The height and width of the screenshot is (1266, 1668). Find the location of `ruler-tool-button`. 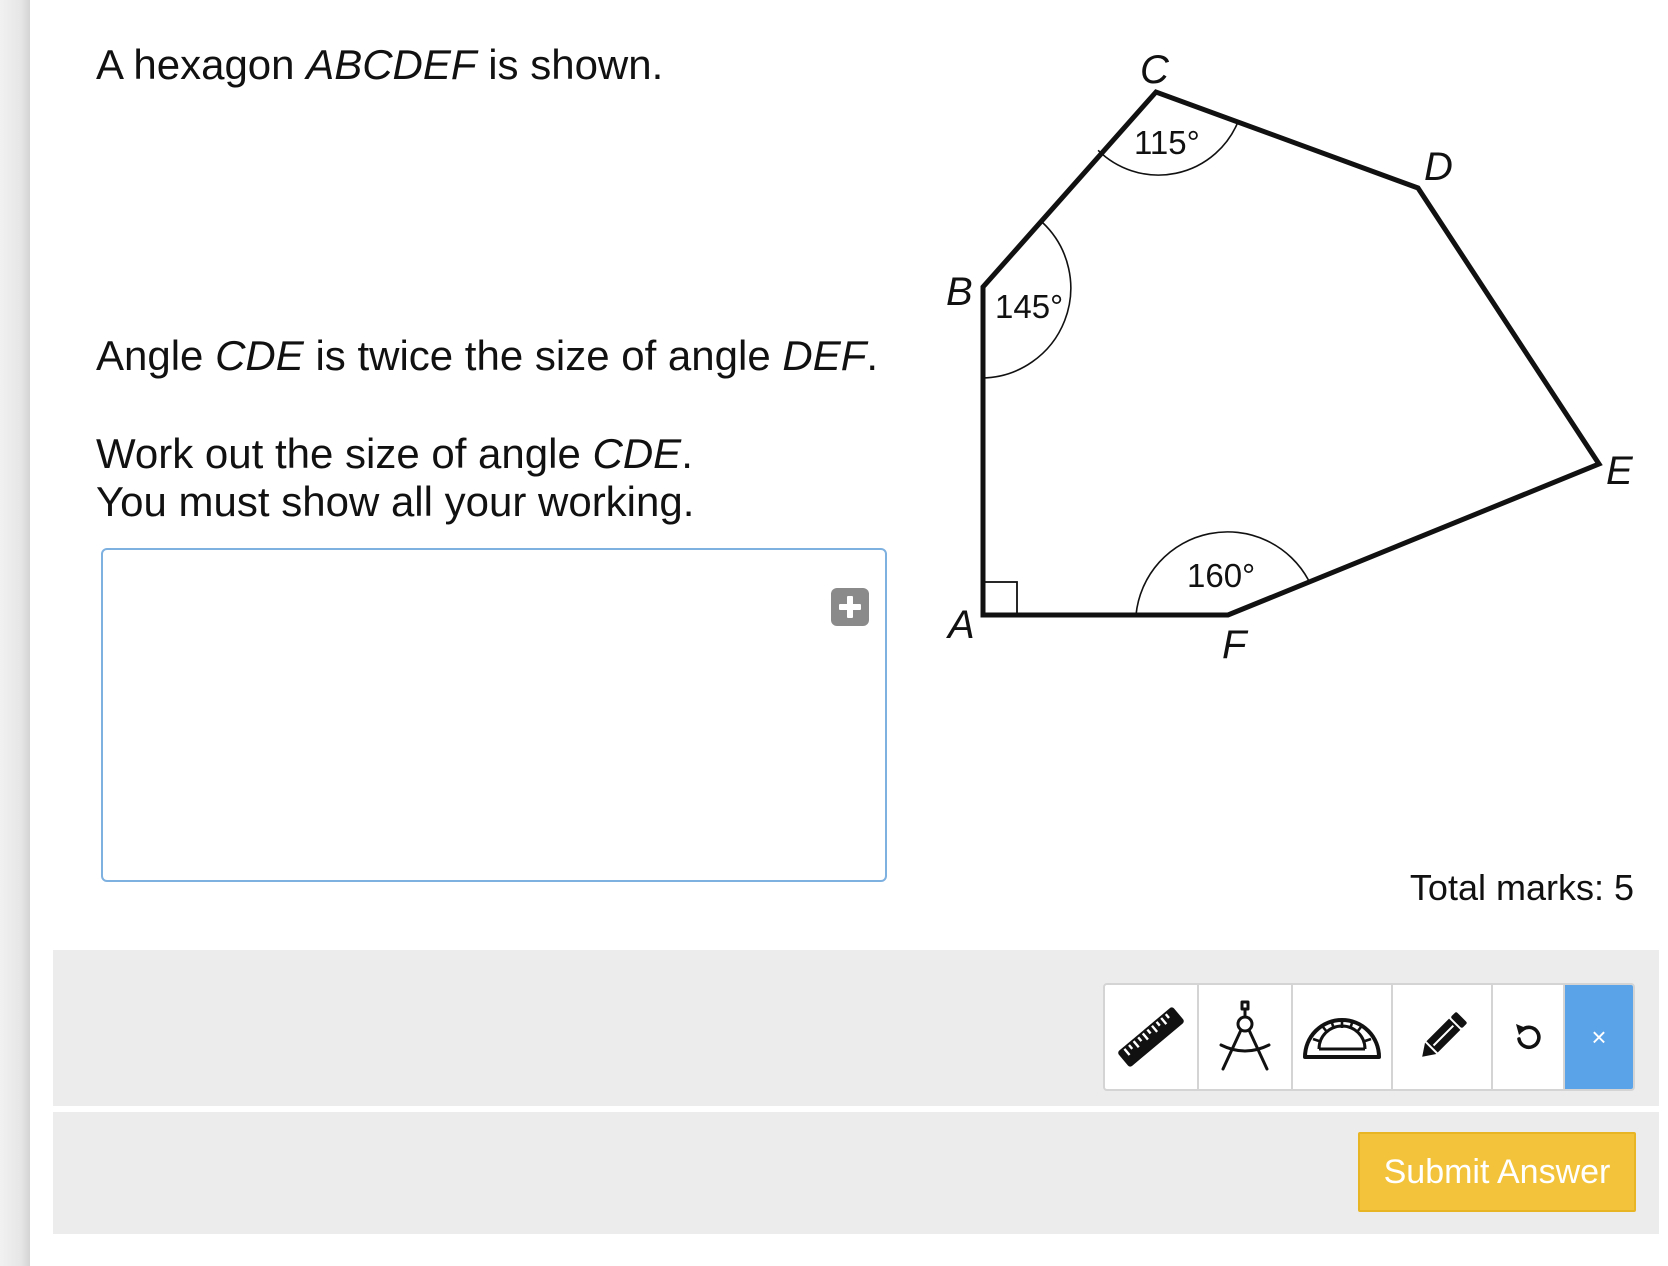

ruler-tool-button is located at coordinates (1152, 1037).